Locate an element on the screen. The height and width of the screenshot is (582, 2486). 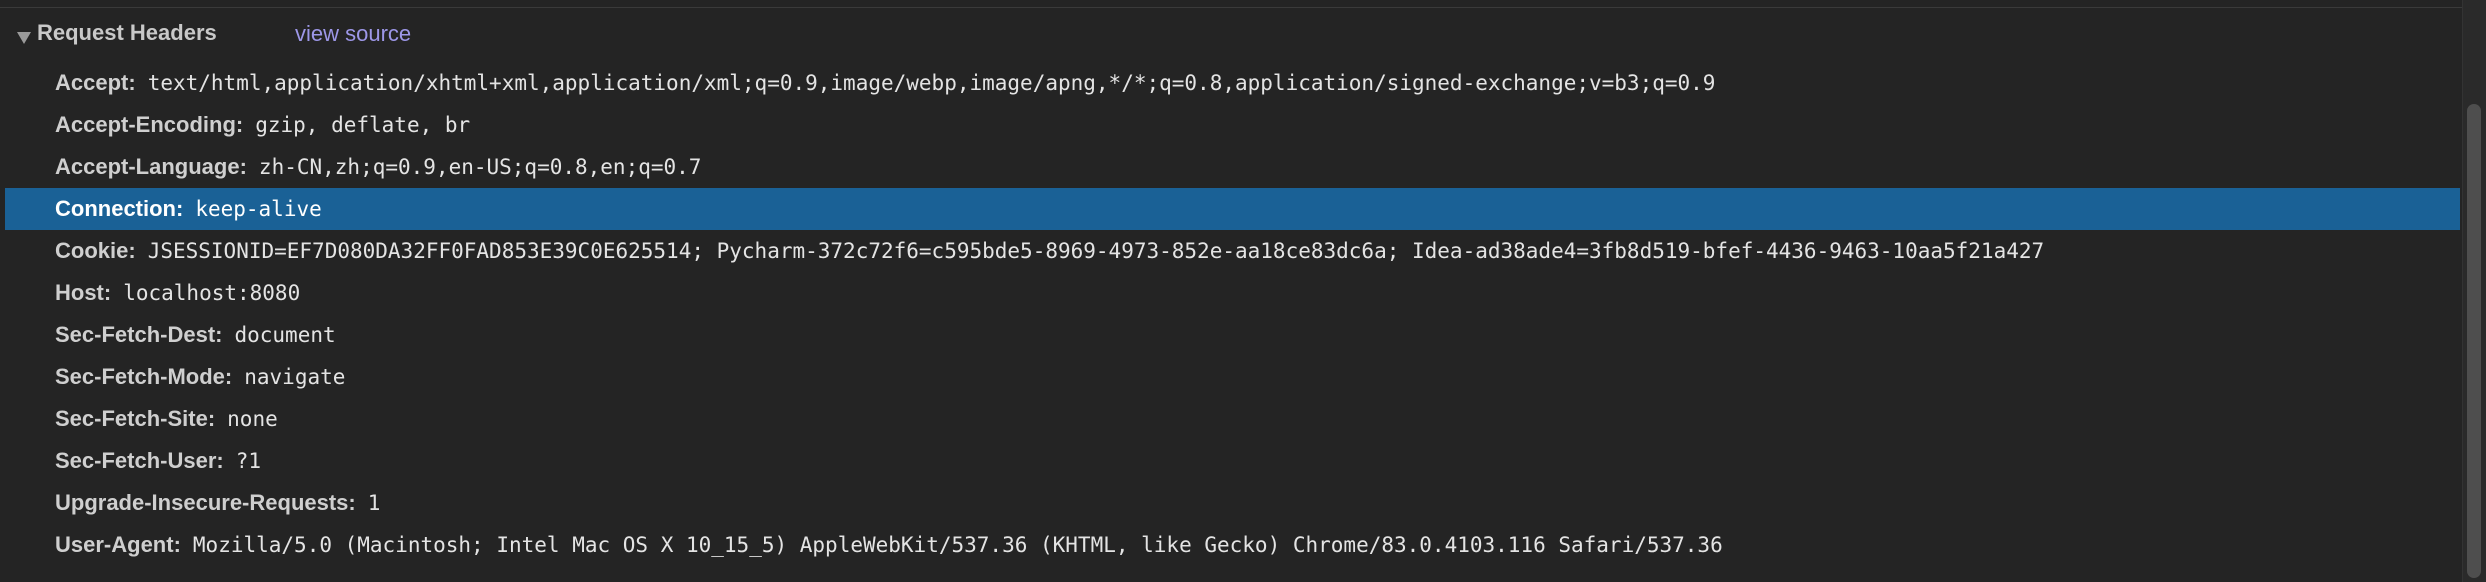
divider is located at coordinates (1231, 7).